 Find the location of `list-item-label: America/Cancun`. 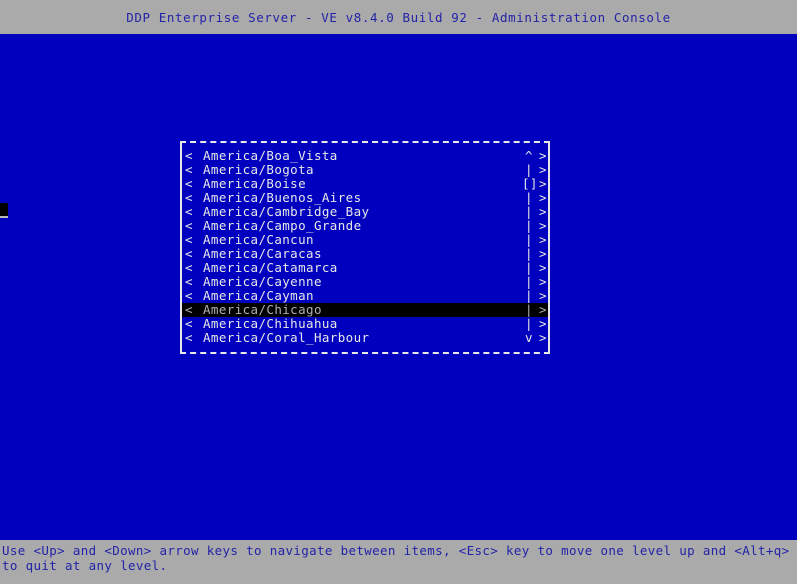

list-item-label: America/Cancun is located at coordinates (258, 239).